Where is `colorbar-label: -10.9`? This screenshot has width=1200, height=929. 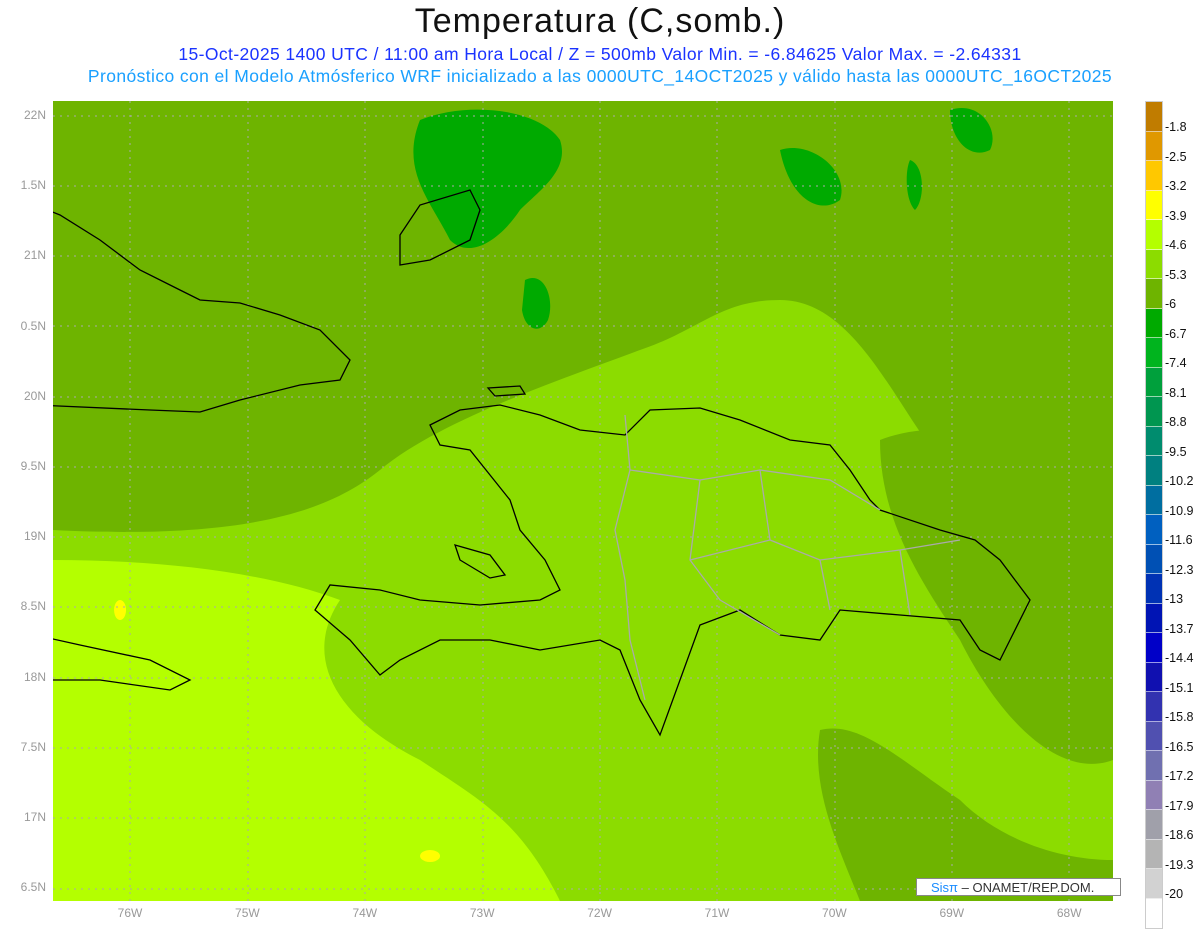
colorbar-label: -10.9 is located at coordinates (1179, 510).